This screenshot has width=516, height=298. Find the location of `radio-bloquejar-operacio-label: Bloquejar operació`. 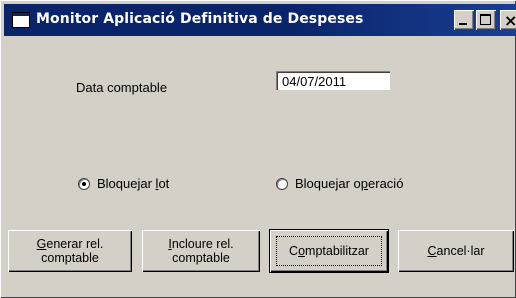

radio-bloquejar-operacio-label: Bloquejar operació is located at coordinates (349, 183).